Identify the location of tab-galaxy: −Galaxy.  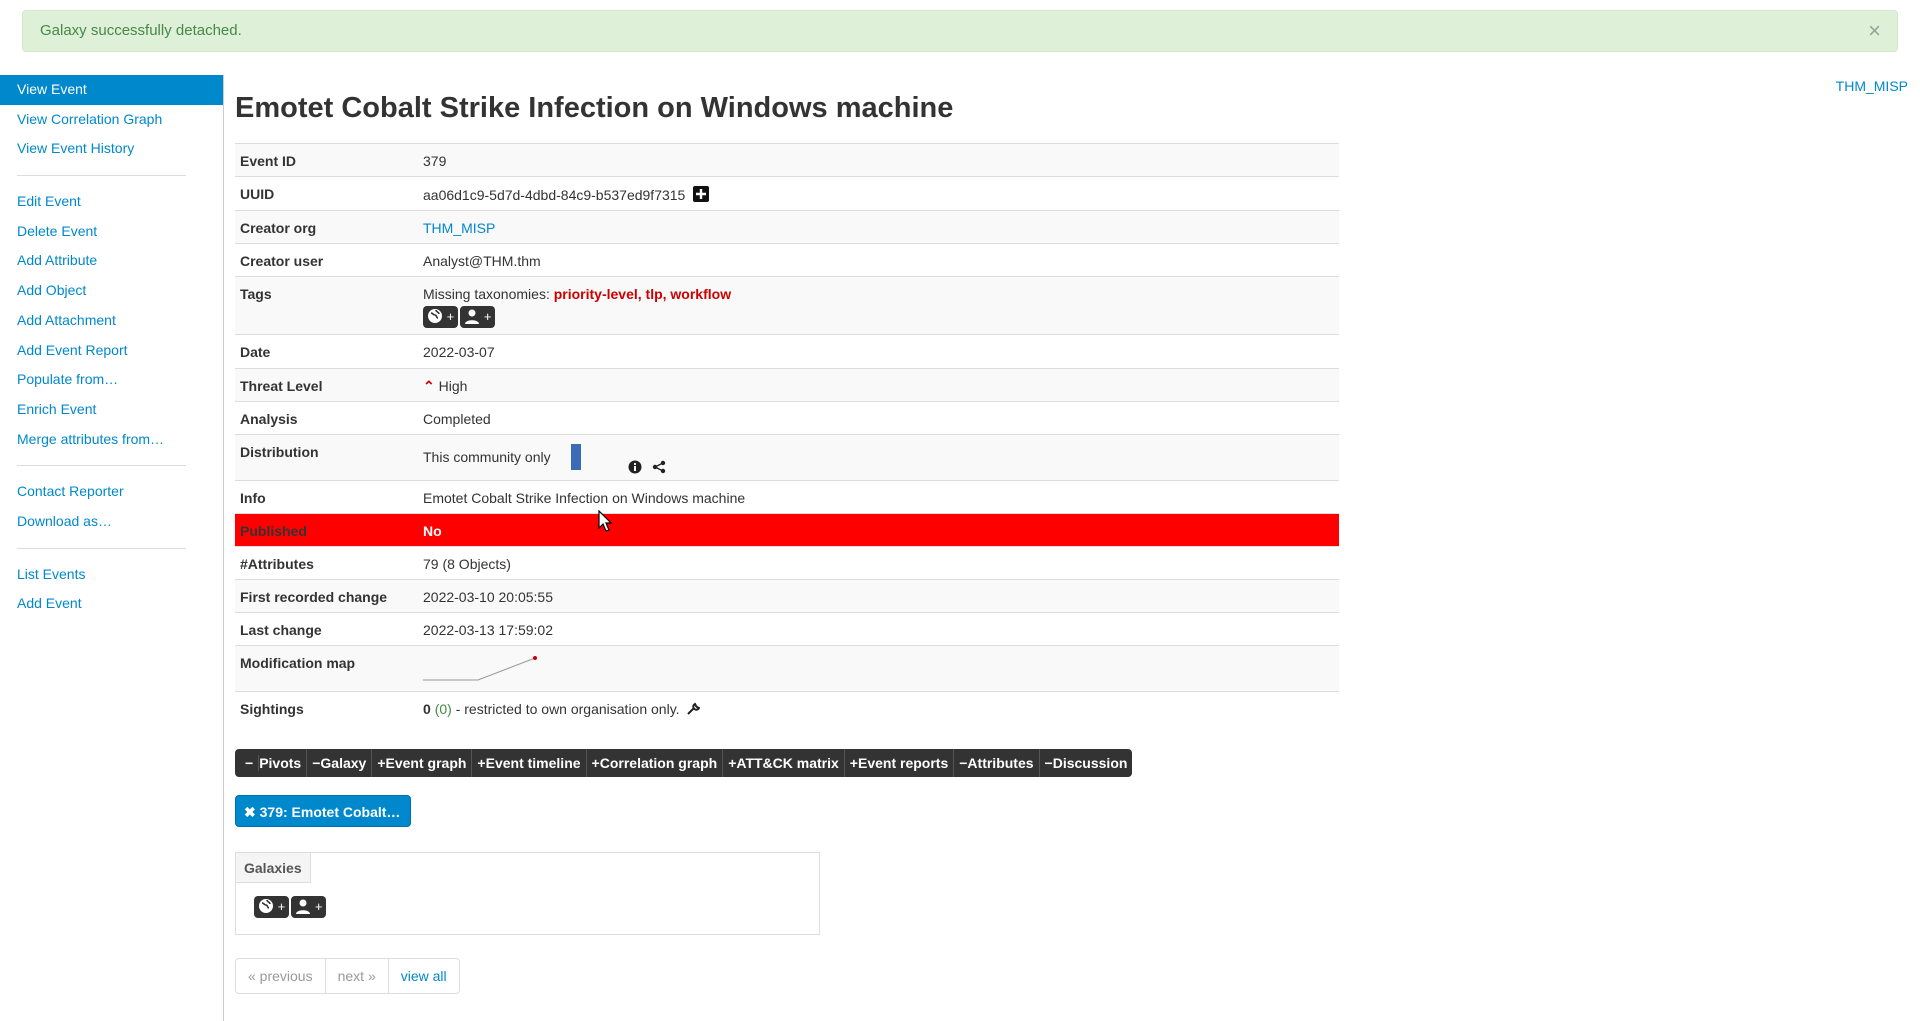
(340, 763).